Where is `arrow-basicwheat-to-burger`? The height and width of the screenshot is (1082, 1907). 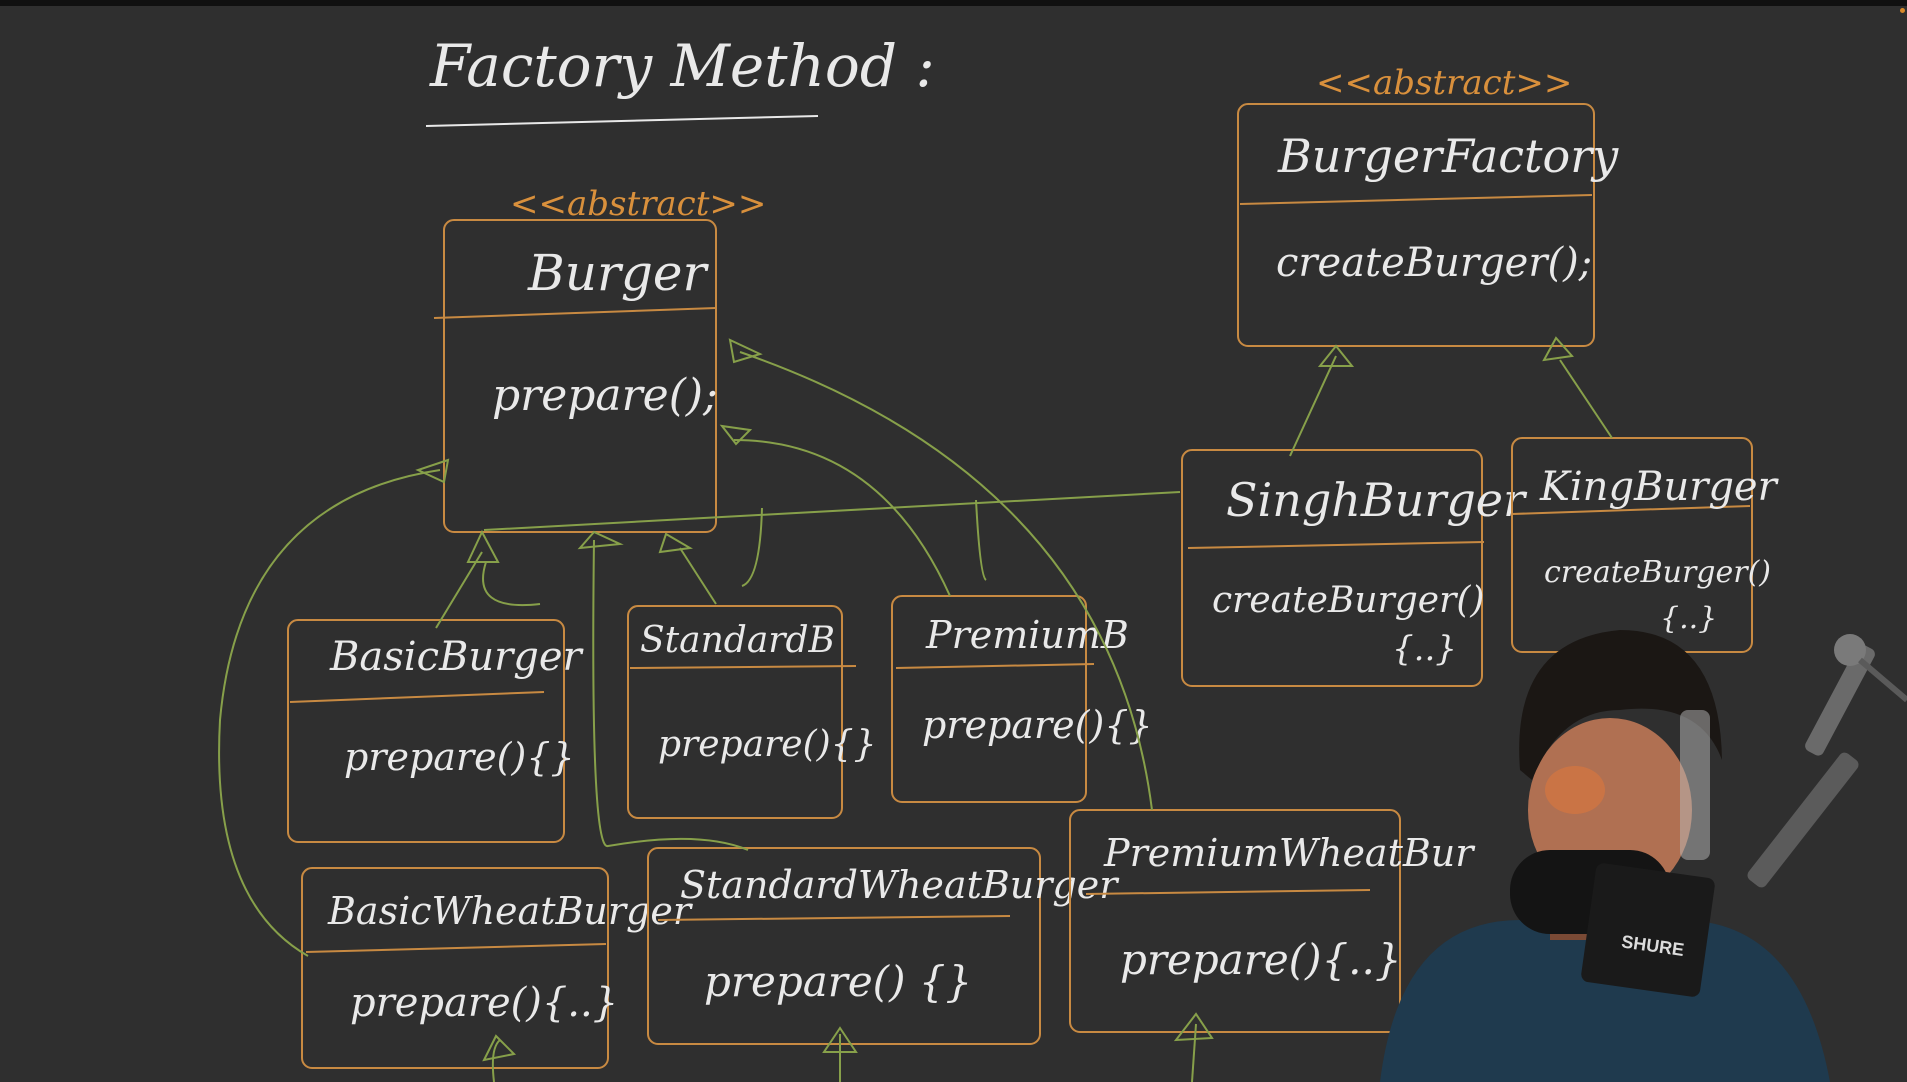
arrow-basicwheat-to-burger is located at coordinates (329, 713).